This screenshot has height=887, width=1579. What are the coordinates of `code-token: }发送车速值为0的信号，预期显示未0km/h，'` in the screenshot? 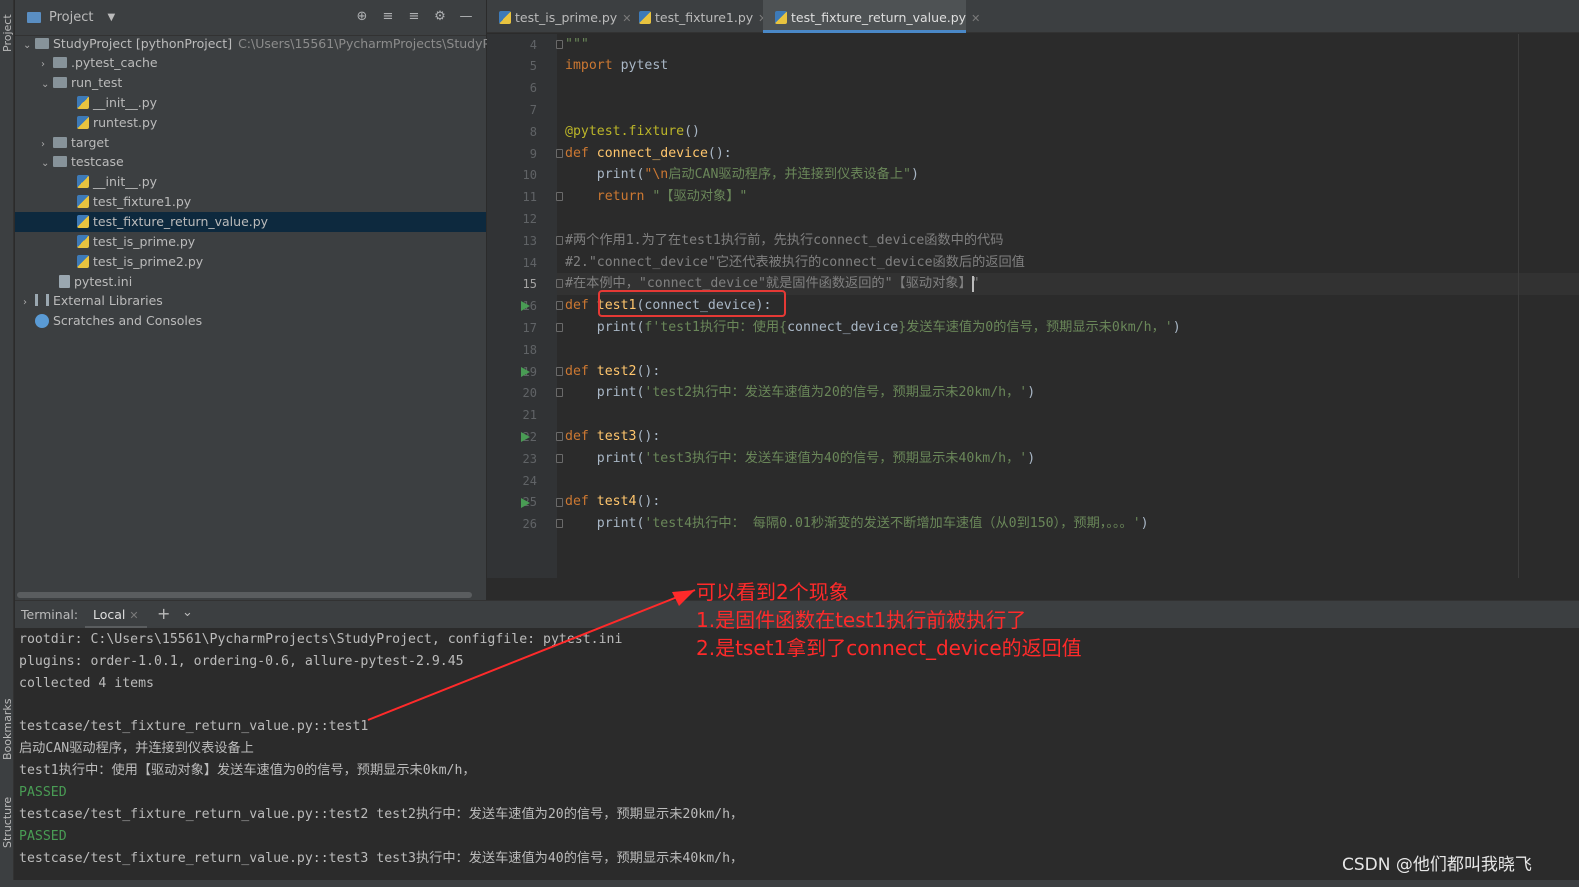 It's located at (1035, 327).